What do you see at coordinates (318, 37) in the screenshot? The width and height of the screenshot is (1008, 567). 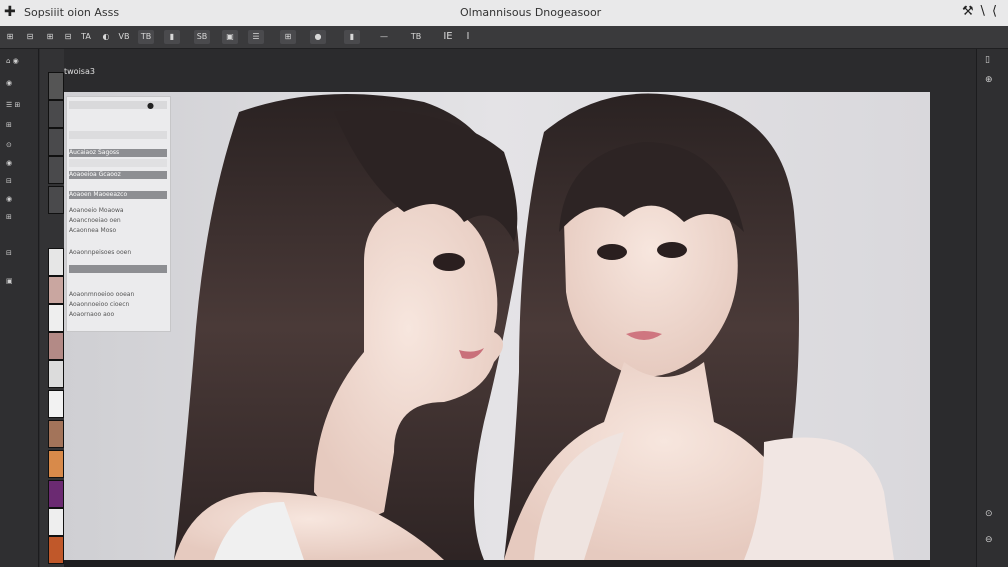 I see `tool-14-button: ●` at bounding box center [318, 37].